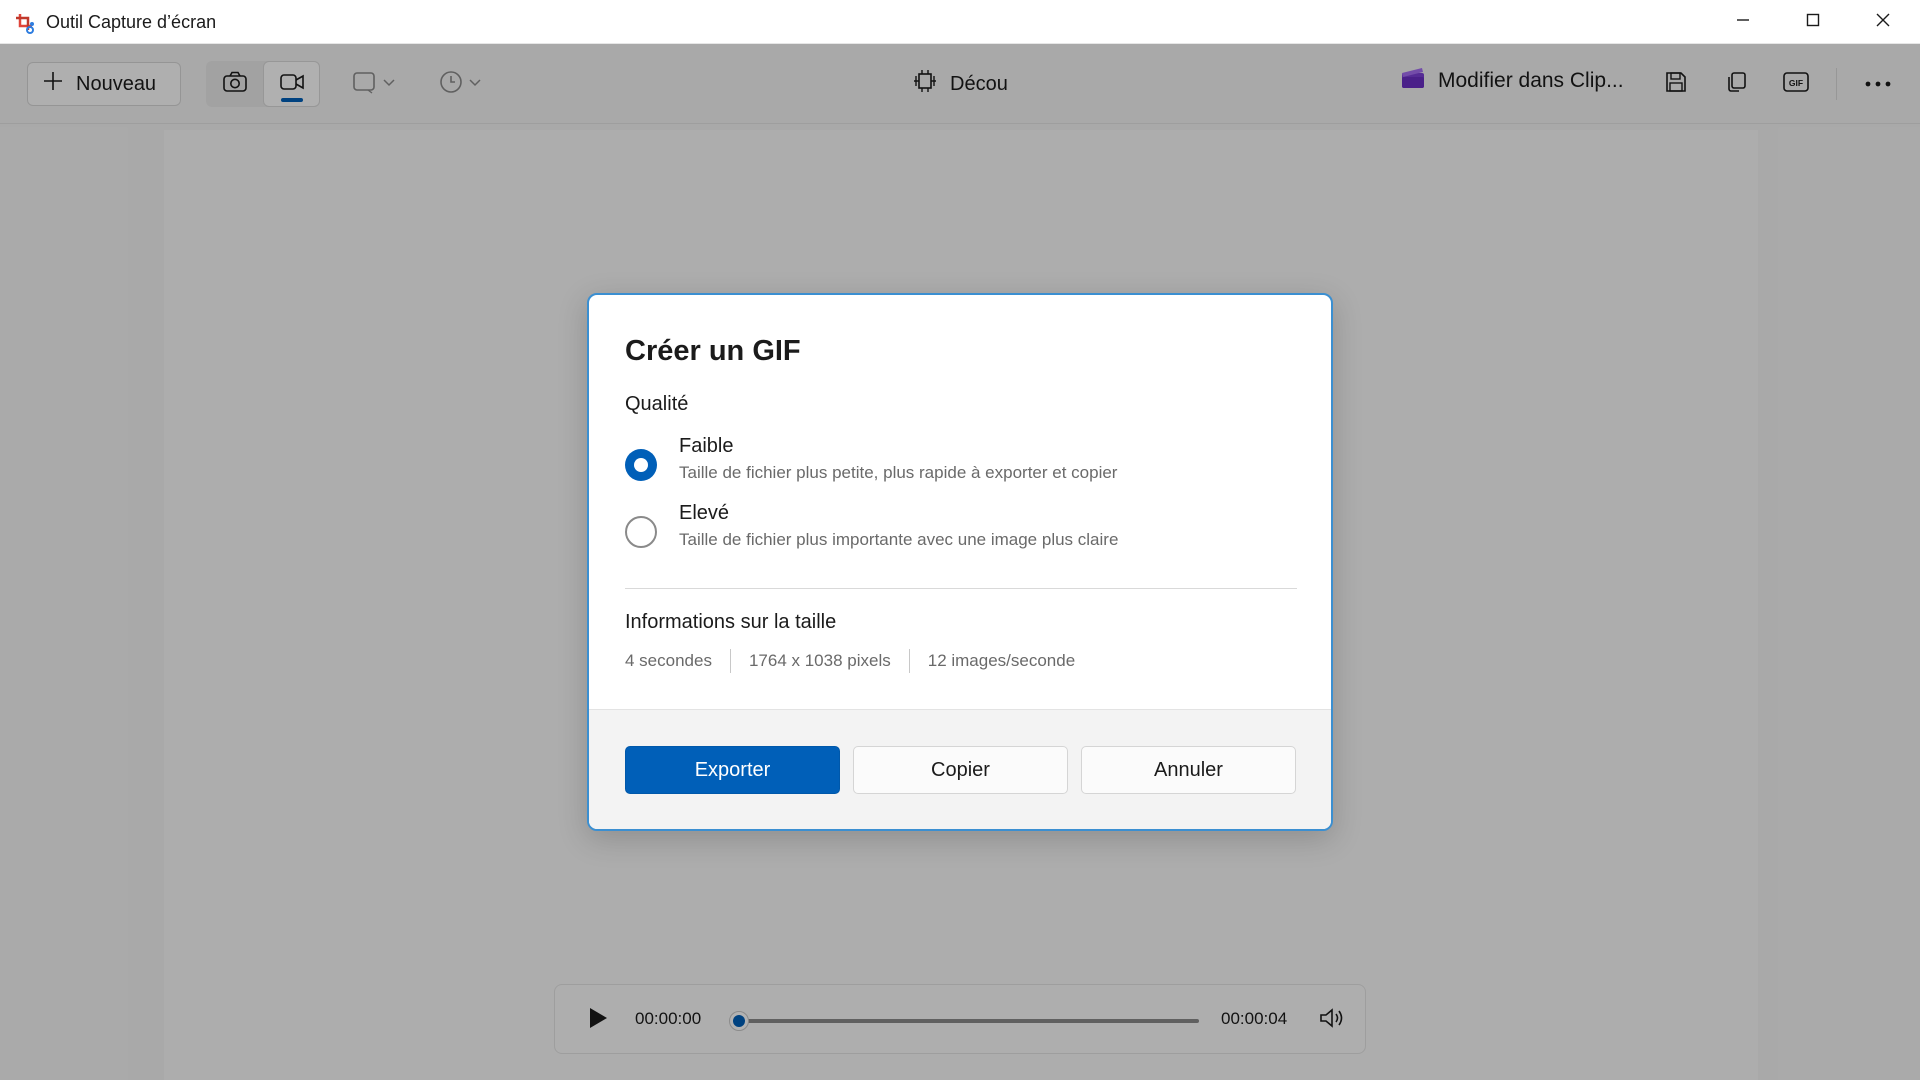  I want to click on close-button, so click(1883, 22).